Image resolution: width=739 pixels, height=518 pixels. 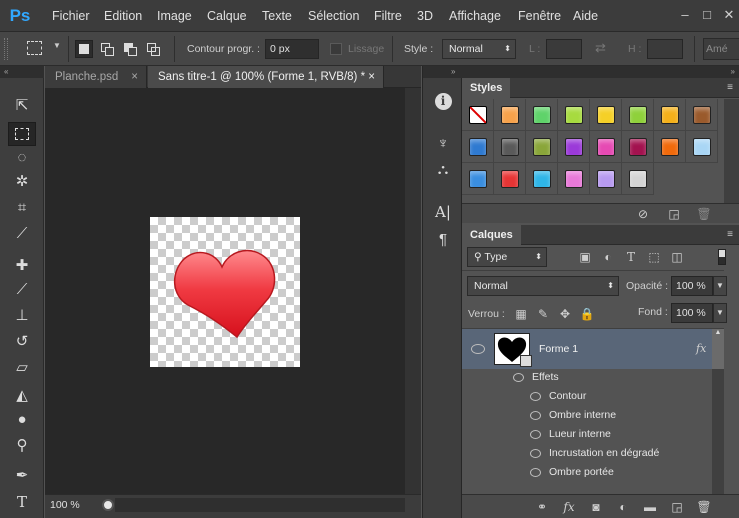 What do you see at coordinates (600, 72) in the screenshot?
I see `collapse-icon: »` at bounding box center [600, 72].